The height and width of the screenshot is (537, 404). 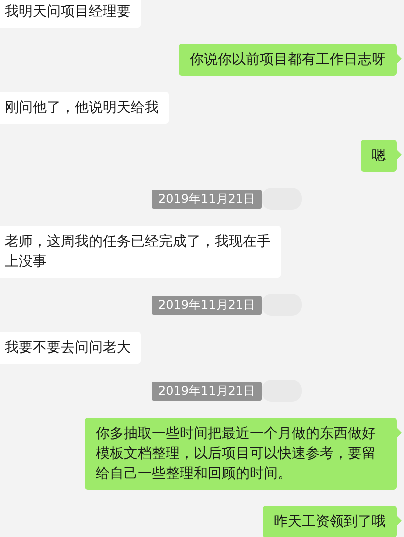 I want to click on sent-message: 昨天工资领到了哦, so click(x=330, y=521).